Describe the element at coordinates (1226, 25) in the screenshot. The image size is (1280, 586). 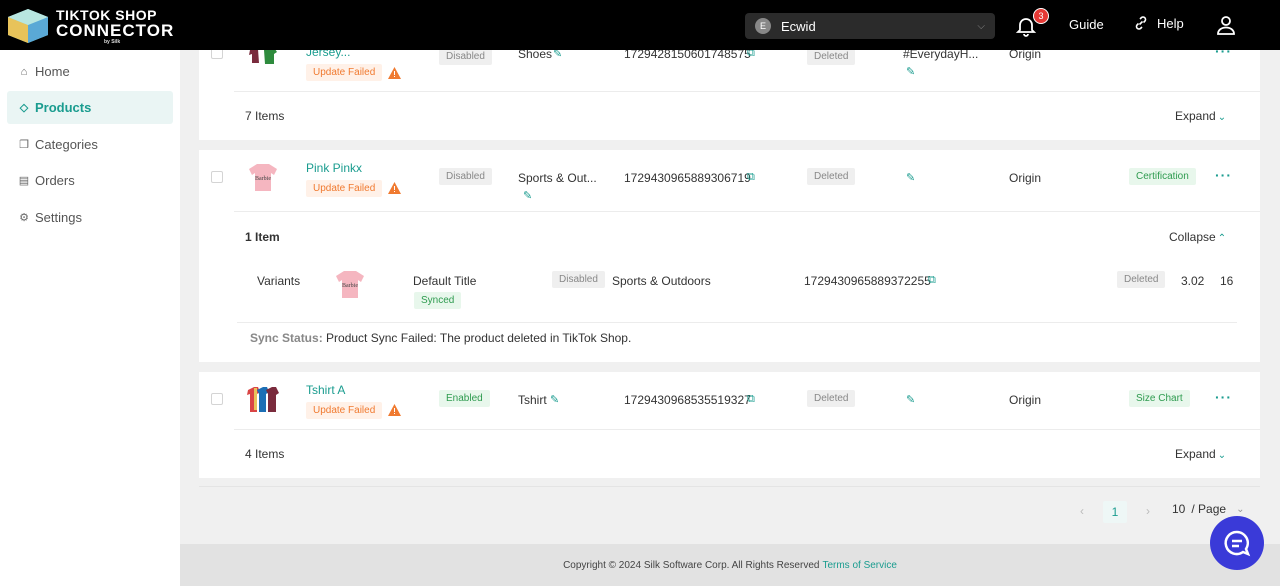
I see `user-icon` at that location.